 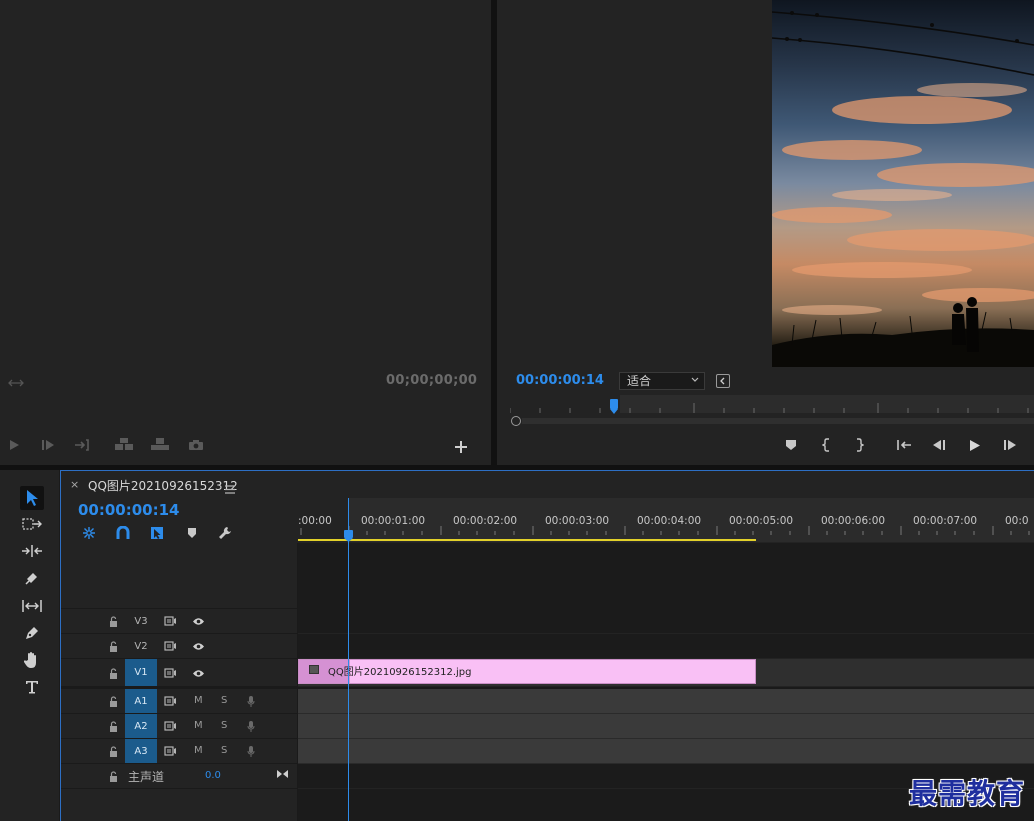 What do you see at coordinates (157, 533) in the screenshot?
I see `linked-selection-icon` at bounding box center [157, 533].